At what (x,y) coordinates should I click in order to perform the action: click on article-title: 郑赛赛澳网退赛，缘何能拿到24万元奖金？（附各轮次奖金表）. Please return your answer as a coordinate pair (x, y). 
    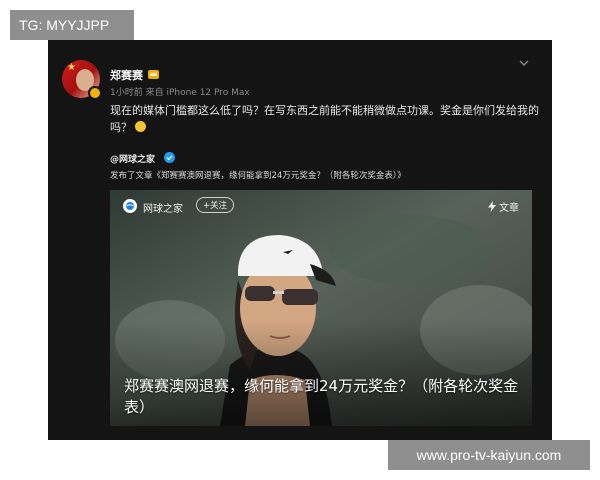
    Looking at the image, I should click on (324, 397).